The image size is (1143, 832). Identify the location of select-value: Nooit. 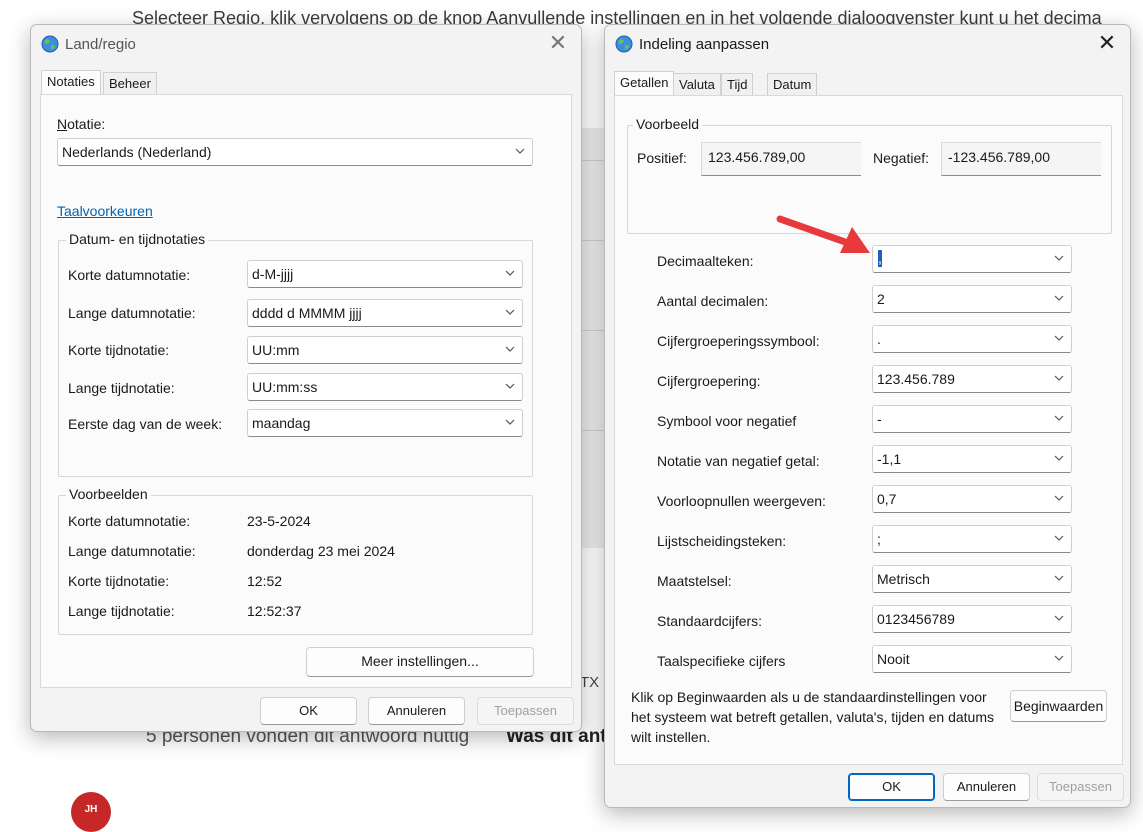
(893, 659).